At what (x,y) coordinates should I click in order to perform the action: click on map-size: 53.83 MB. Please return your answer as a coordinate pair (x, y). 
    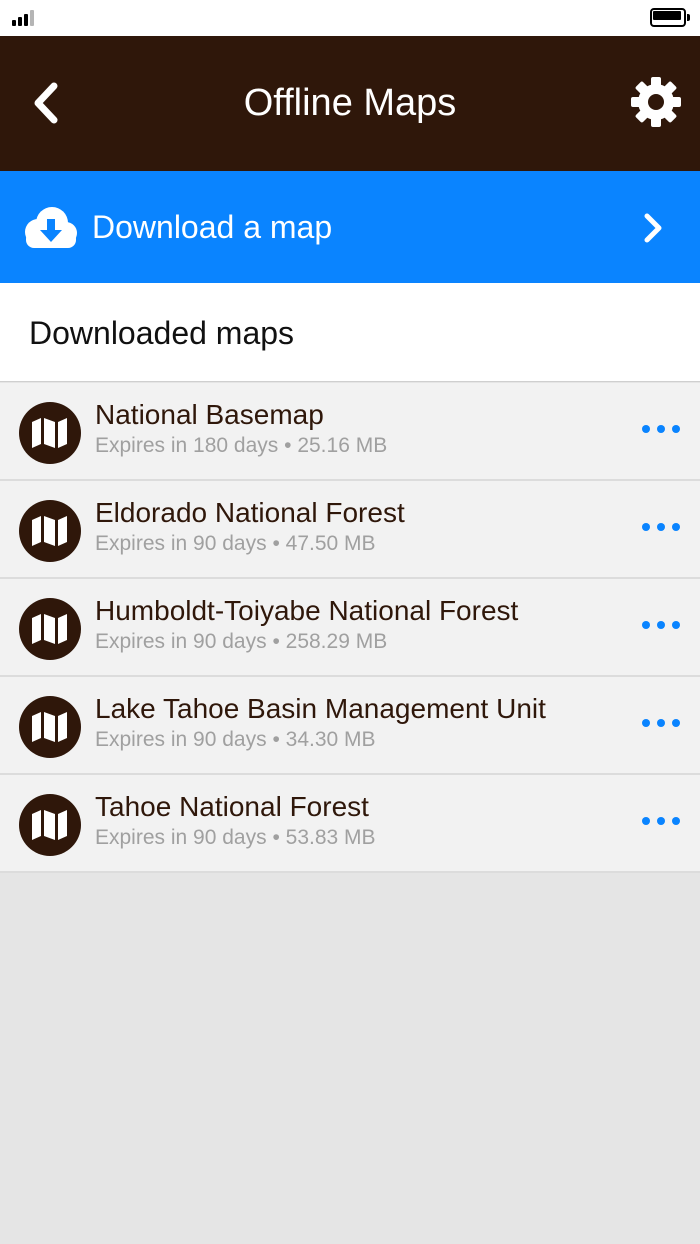
    Looking at the image, I should click on (330, 837).